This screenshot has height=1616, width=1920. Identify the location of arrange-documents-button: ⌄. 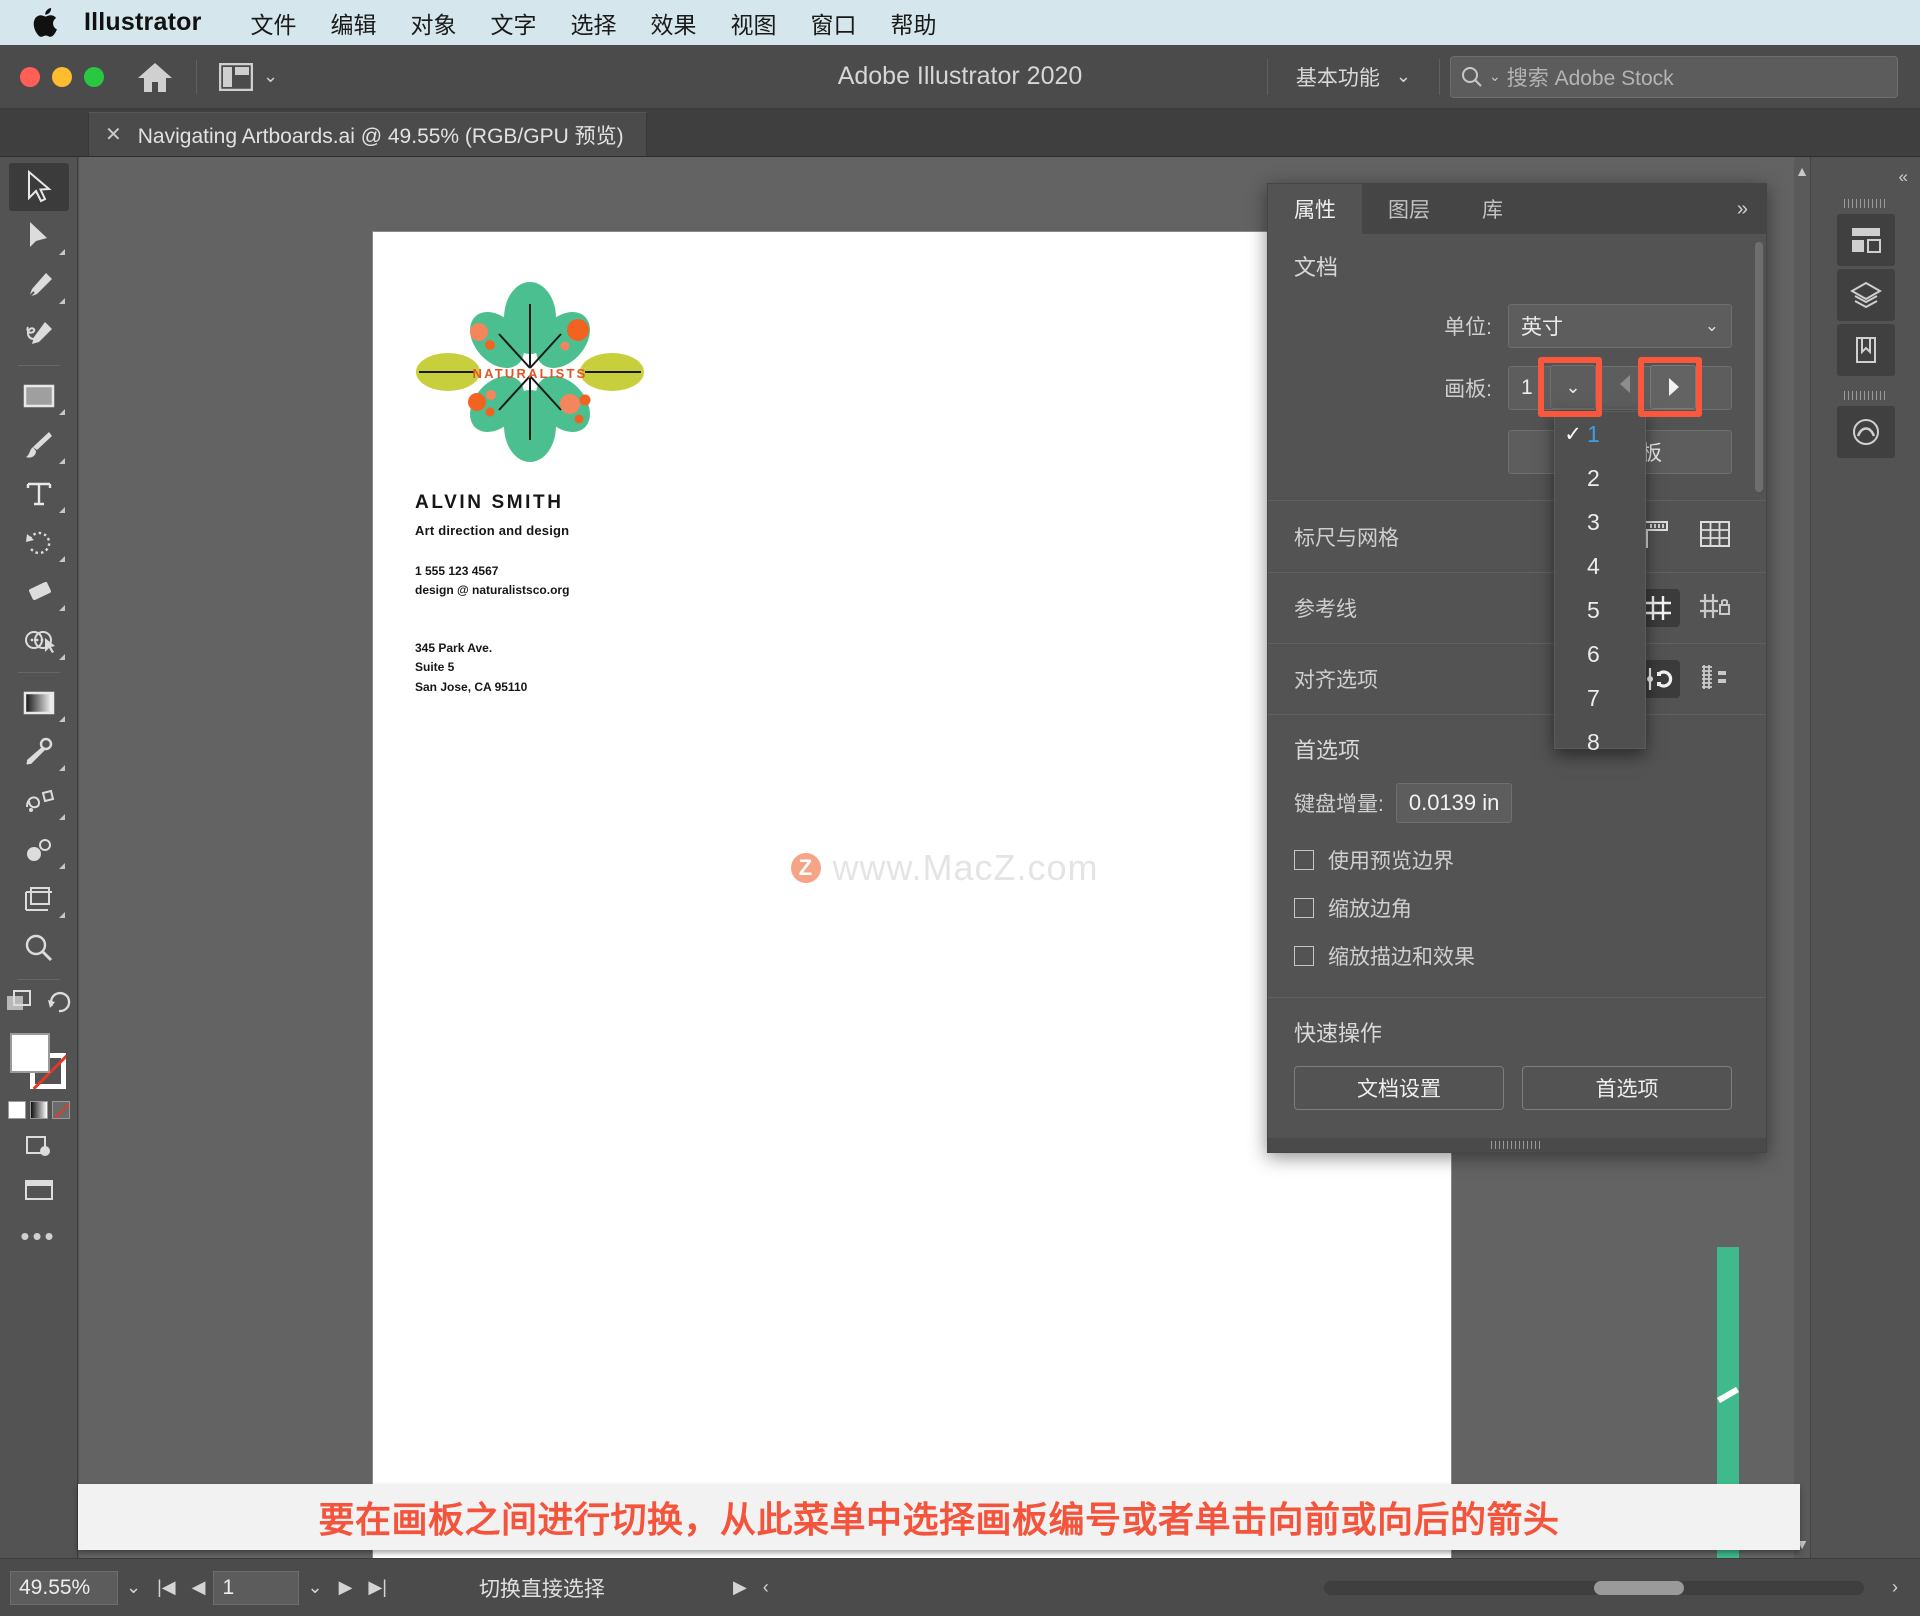
(248, 76).